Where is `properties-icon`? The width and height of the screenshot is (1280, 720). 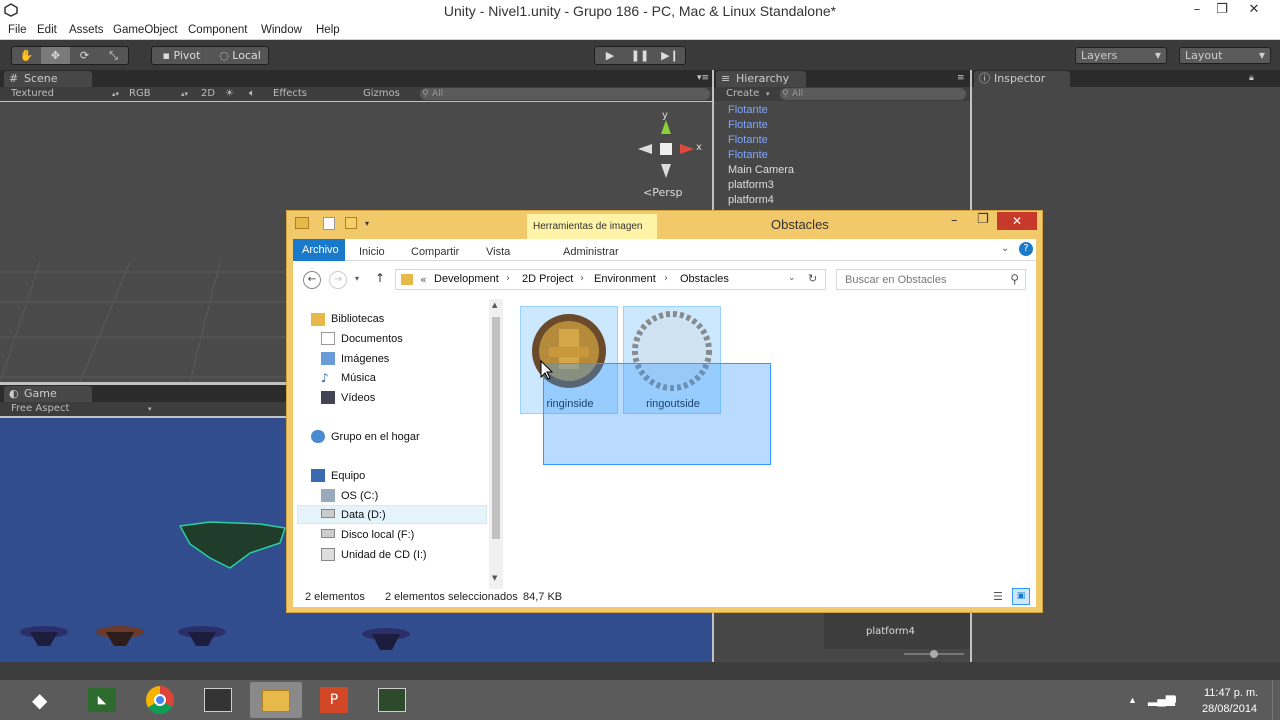
properties-icon is located at coordinates (329, 223).